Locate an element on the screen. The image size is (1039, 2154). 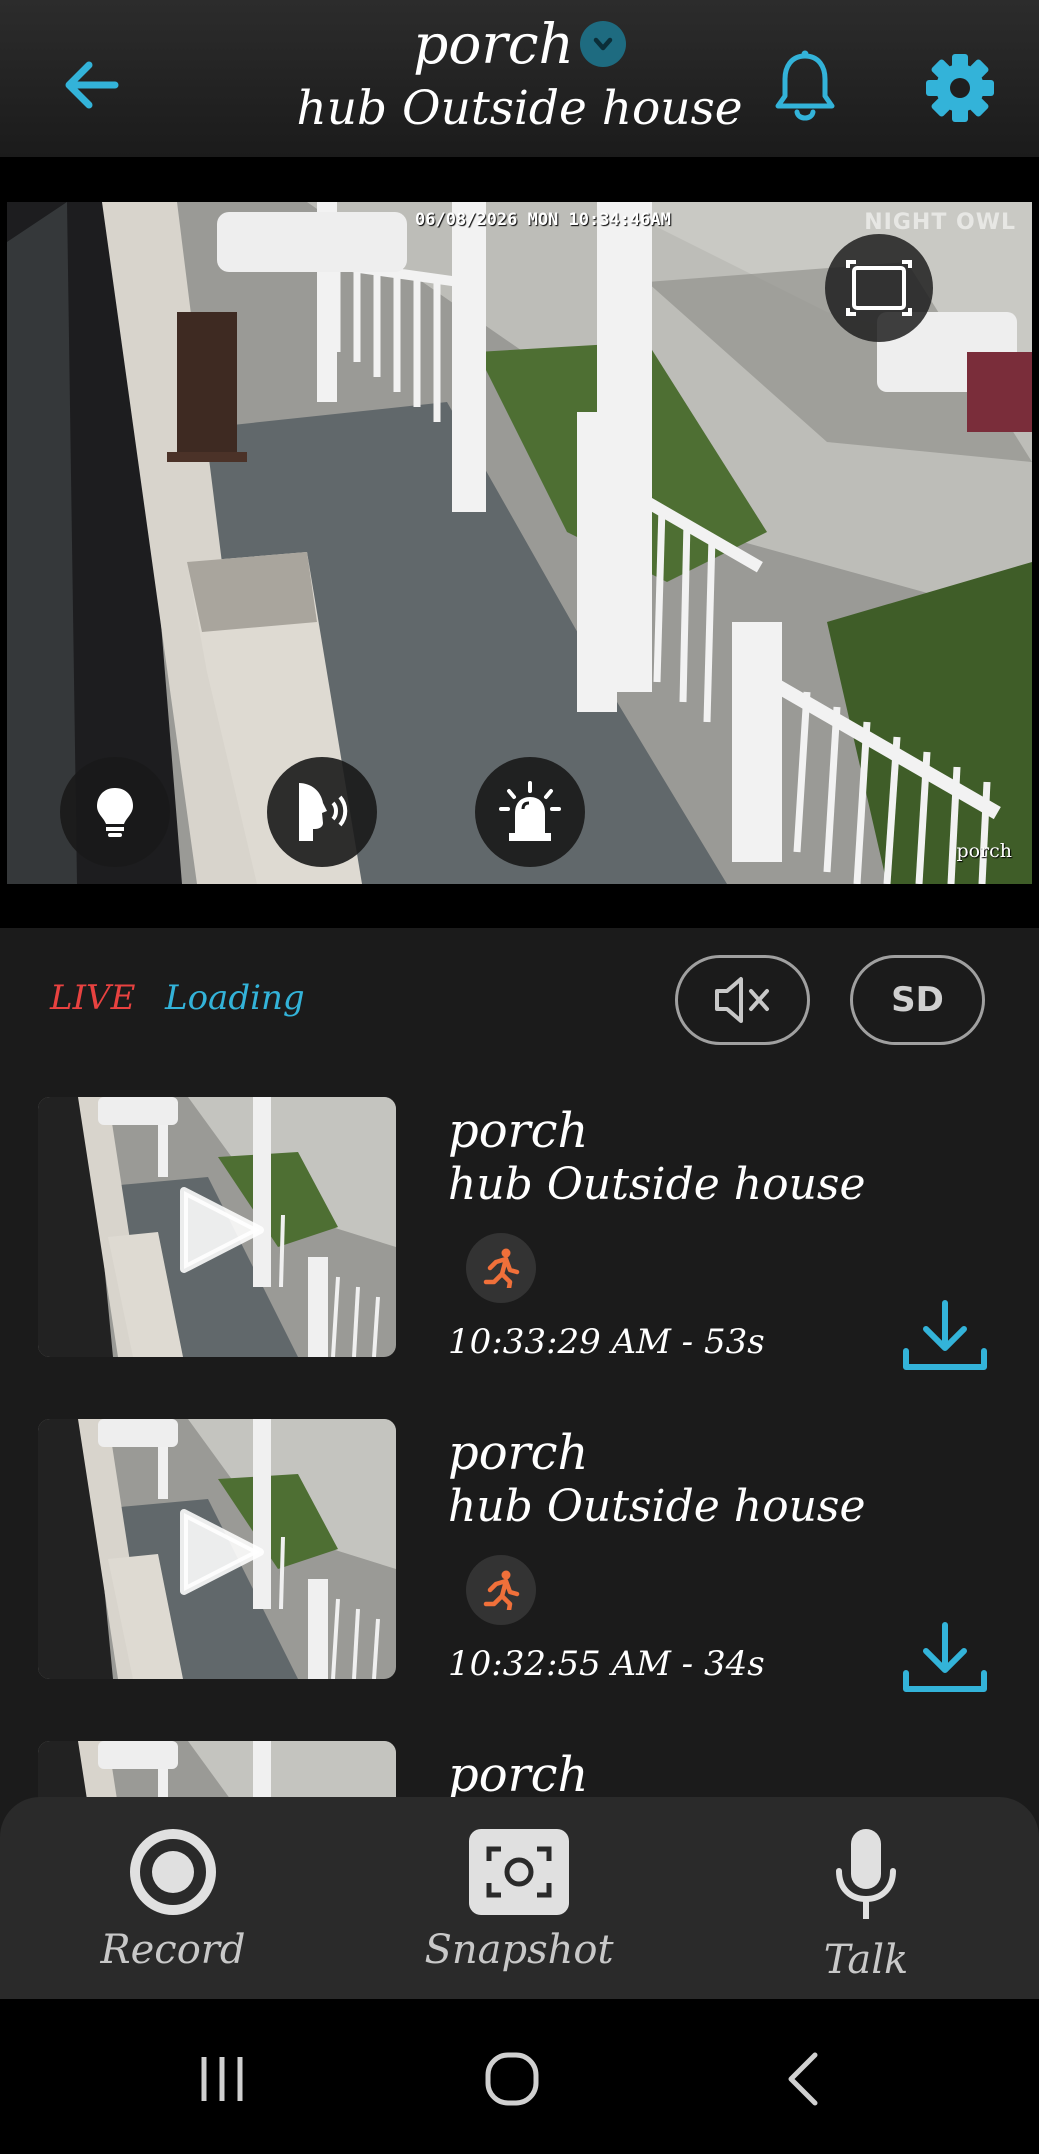
mute-button is located at coordinates (742, 1000).